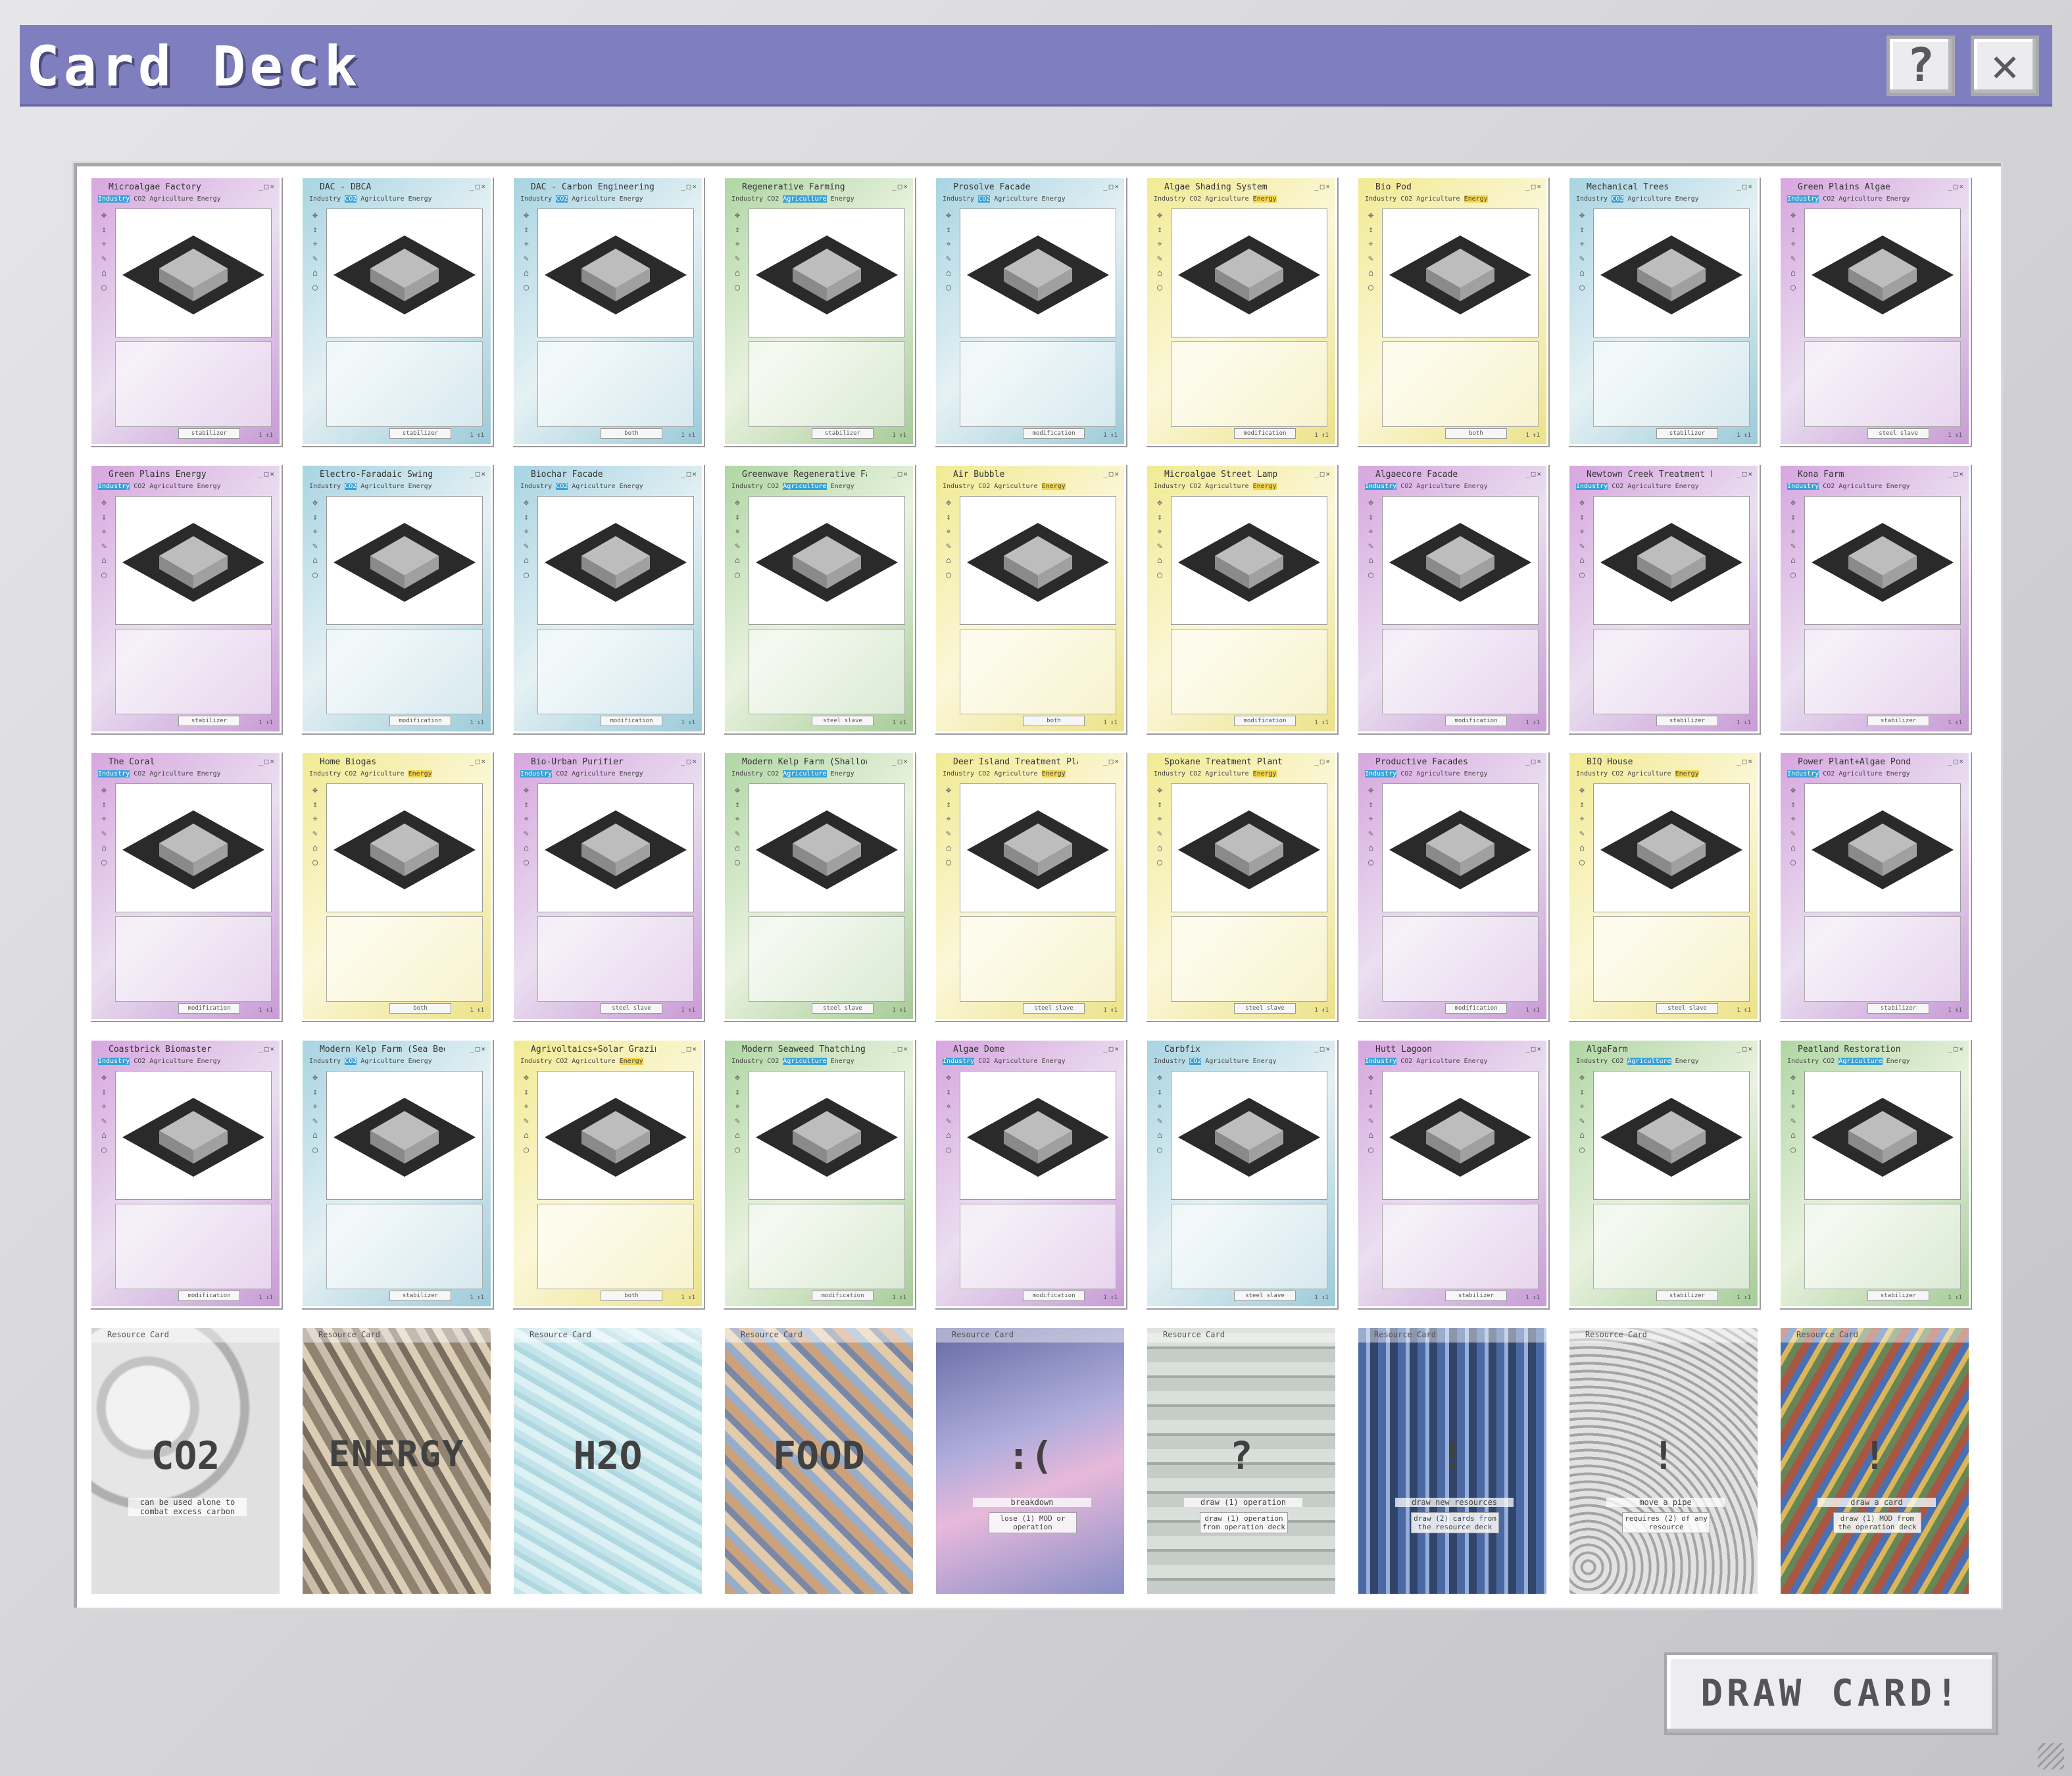 This screenshot has width=2072, height=1776. What do you see at coordinates (1831, 1693) in the screenshot?
I see `draw-card-button: DRAW CARD!` at bounding box center [1831, 1693].